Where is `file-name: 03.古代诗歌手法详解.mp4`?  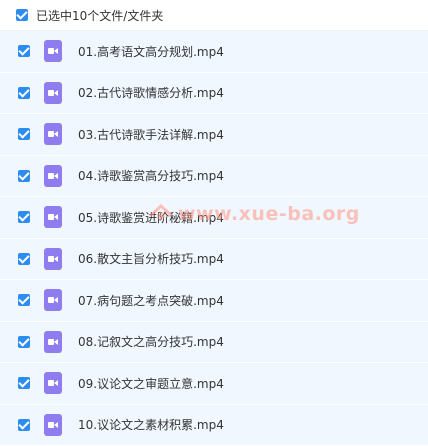
file-name: 03.古代诗歌手法详解.mp4 is located at coordinates (151, 134).